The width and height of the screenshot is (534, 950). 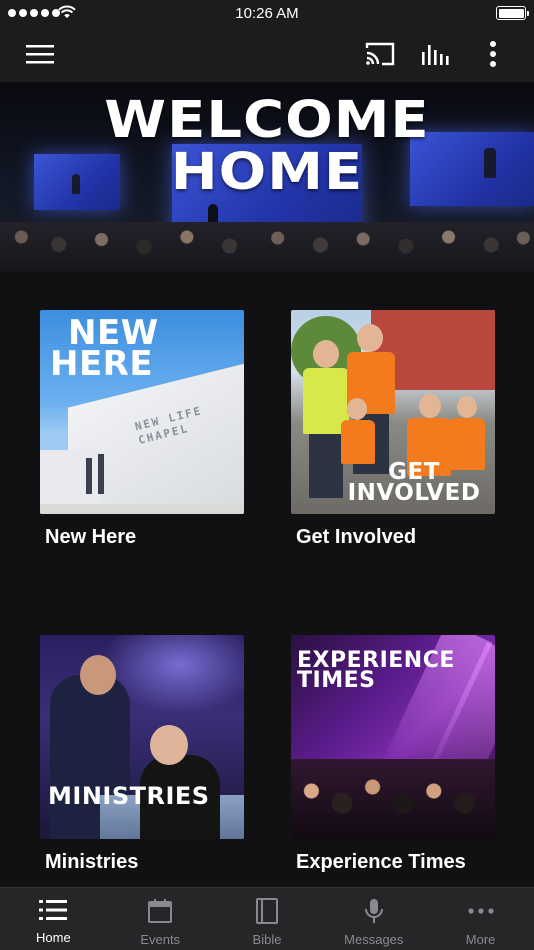 I want to click on card-new-here: NEW LIFE CHAPEL NEW HERE New Here, so click(x=142, y=429).